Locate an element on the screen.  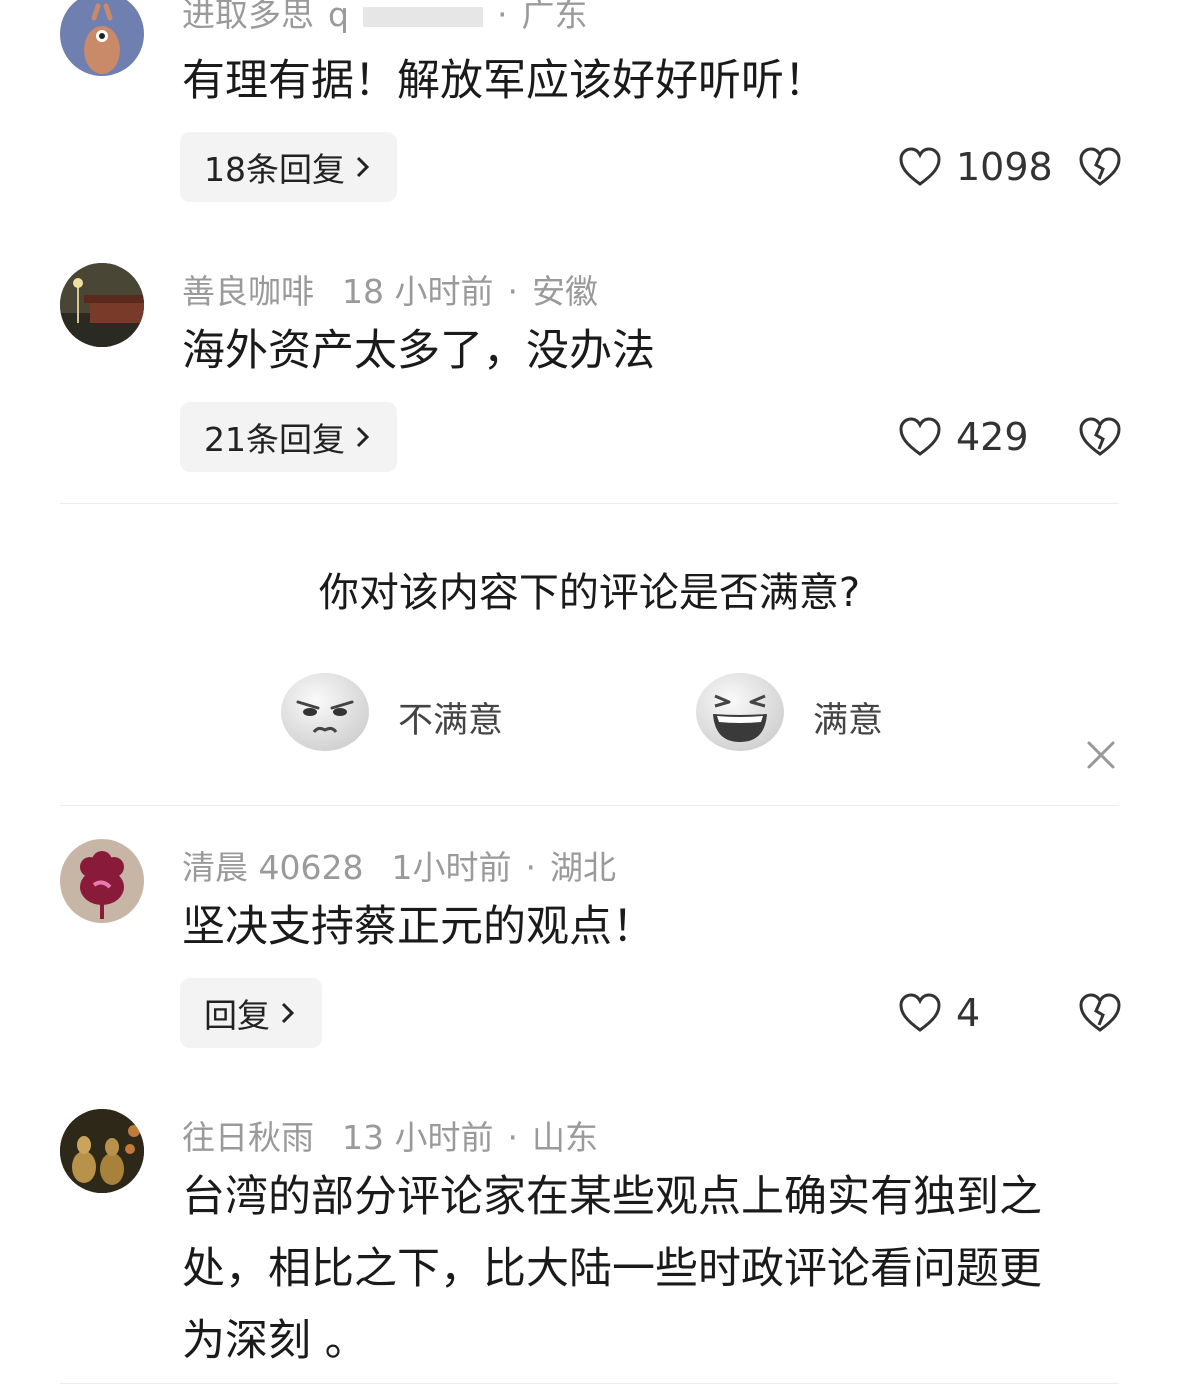
comment-time: 18 小时前 is located at coordinates (418, 291).